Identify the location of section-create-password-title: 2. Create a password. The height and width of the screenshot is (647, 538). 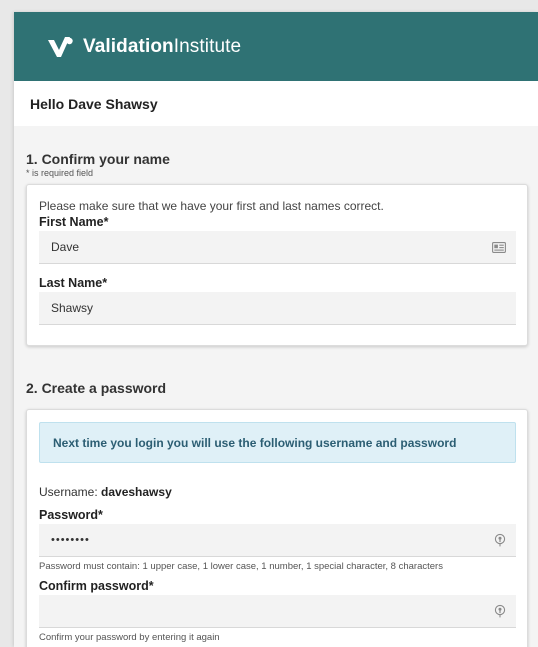
(96, 388).